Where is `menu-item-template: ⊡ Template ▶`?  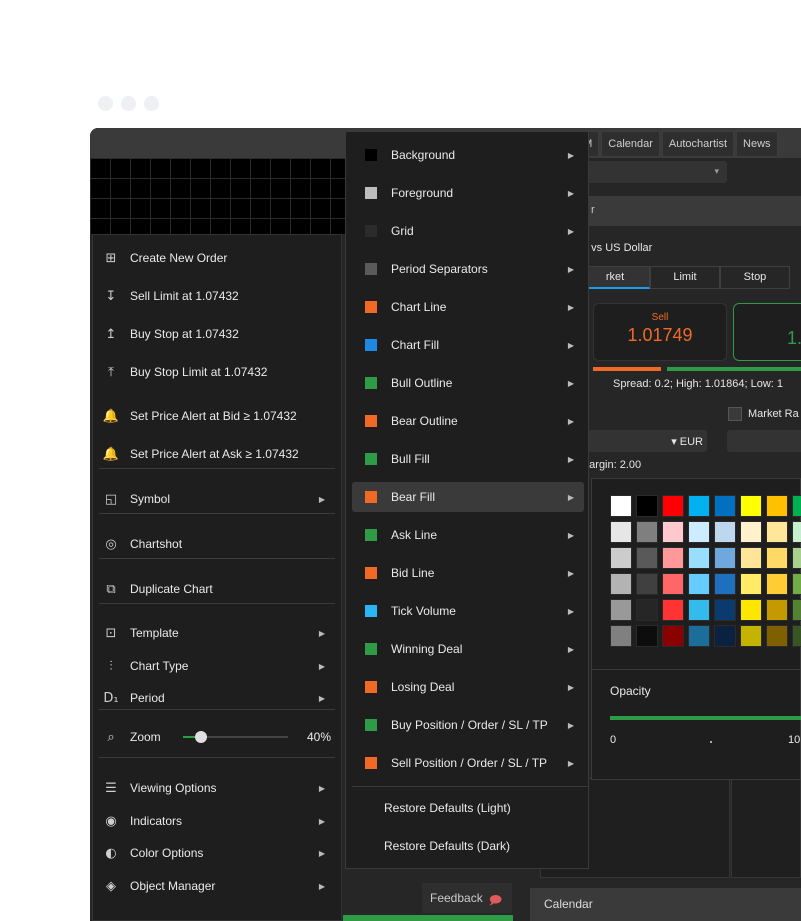
menu-item-template: ⊡ Template ▶ is located at coordinates (218, 633).